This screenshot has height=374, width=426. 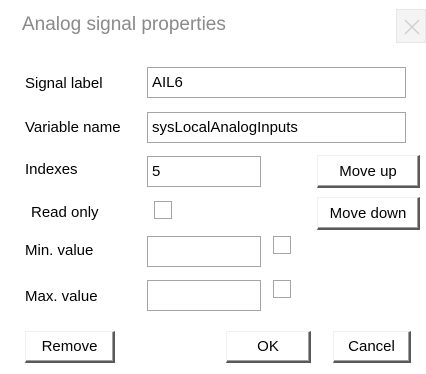 I want to click on move-down-button: Move down, so click(x=368, y=213).